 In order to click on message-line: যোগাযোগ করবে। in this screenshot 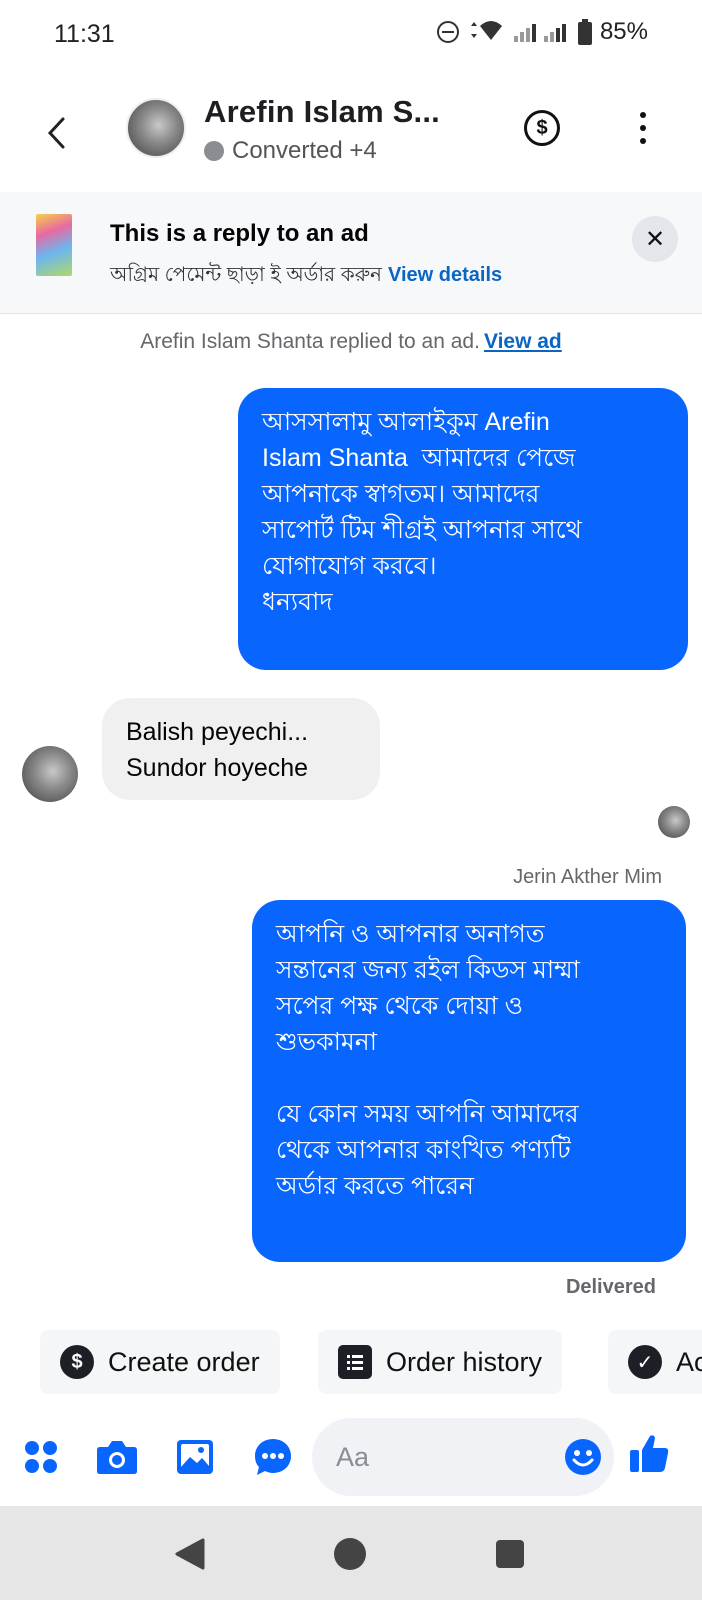, I will do `click(349, 566)`.